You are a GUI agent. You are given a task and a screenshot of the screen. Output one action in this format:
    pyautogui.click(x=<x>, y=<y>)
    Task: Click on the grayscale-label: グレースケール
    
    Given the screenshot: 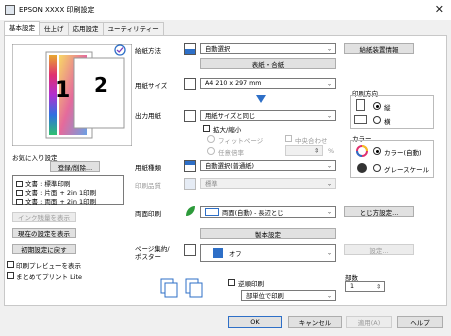 What is the action you would take?
    pyautogui.click(x=407, y=170)
    